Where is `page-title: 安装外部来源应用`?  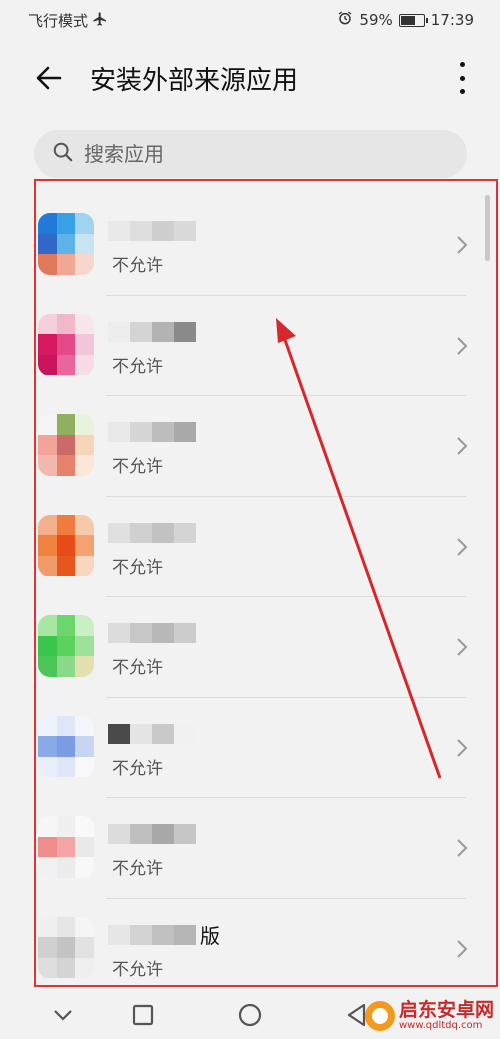
page-title: 安装外部来源应用 is located at coordinates (194, 81).